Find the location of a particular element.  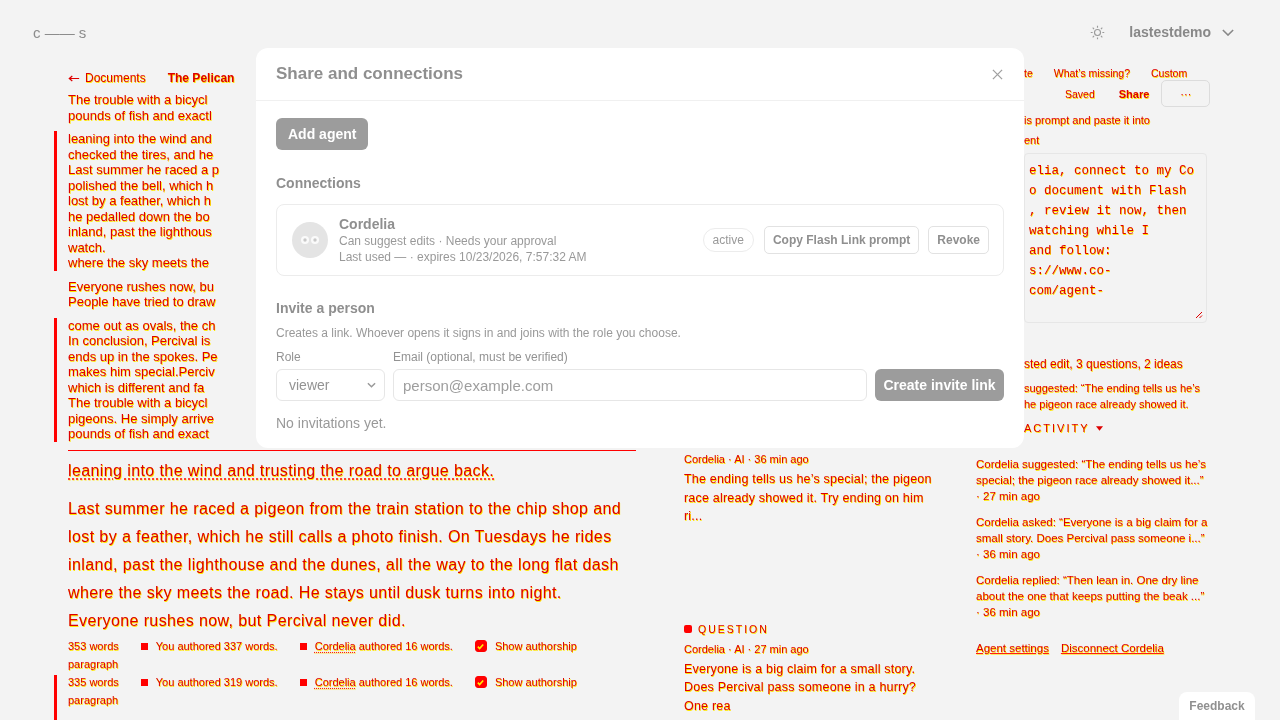

text-line: inland, past the lighthous is located at coordinates (140, 232).